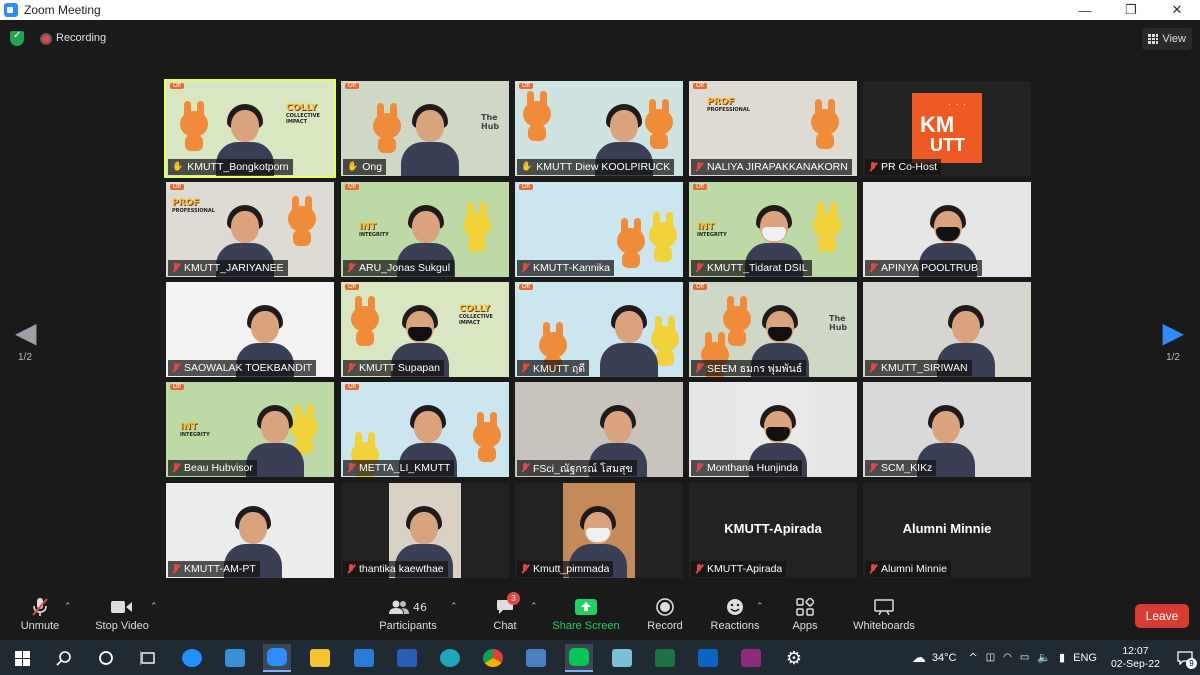  I want to click on record-button: Record, so click(665, 614).